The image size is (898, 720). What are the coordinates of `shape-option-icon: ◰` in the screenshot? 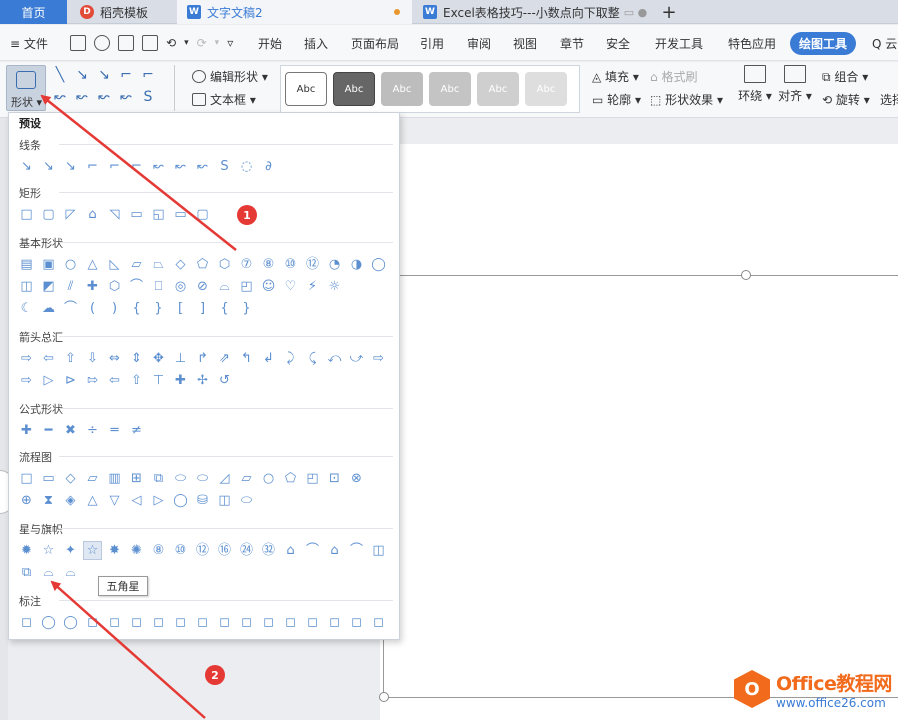 It's located at (312, 478).